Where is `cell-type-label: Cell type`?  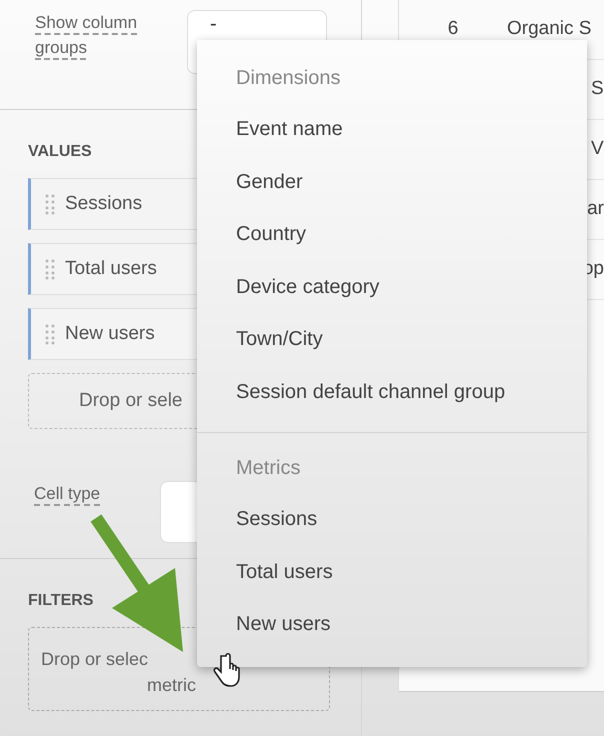 cell-type-label: Cell type is located at coordinates (67, 494).